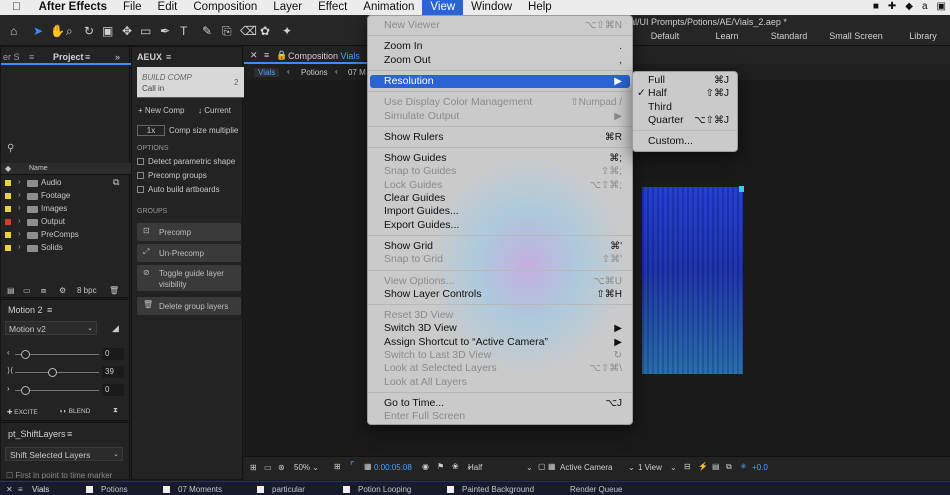 The image size is (950, 495). Describe the element at coordinates (114, 290) in the screenshot. I see `trash-icon: 🗑` at that location.